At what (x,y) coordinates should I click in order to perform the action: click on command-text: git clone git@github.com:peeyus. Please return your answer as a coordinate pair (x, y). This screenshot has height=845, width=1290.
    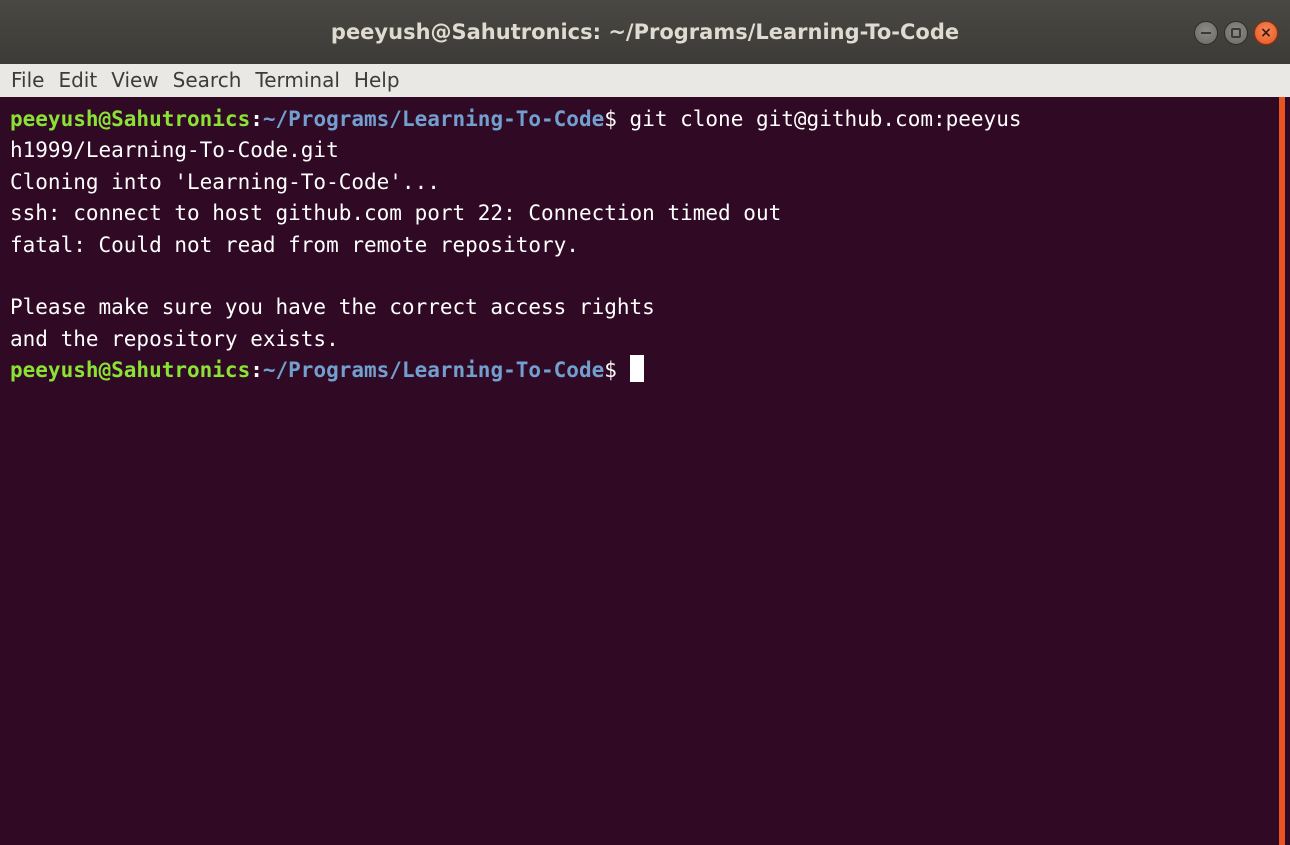
    Looking at the image, I should click on (825, 119).